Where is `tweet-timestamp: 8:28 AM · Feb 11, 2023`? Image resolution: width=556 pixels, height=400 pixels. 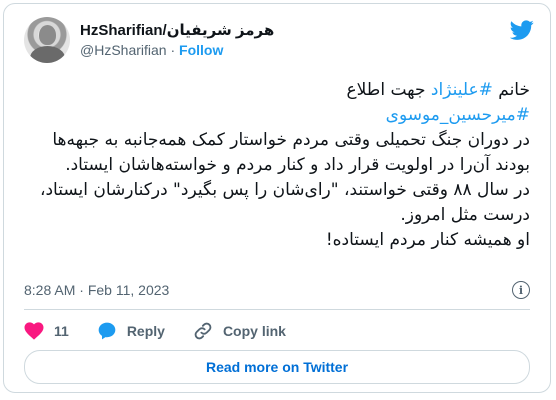 tweet-timestamp: 8:28 AM · Feb 11, 2023 is located at coordinates (96, 290).